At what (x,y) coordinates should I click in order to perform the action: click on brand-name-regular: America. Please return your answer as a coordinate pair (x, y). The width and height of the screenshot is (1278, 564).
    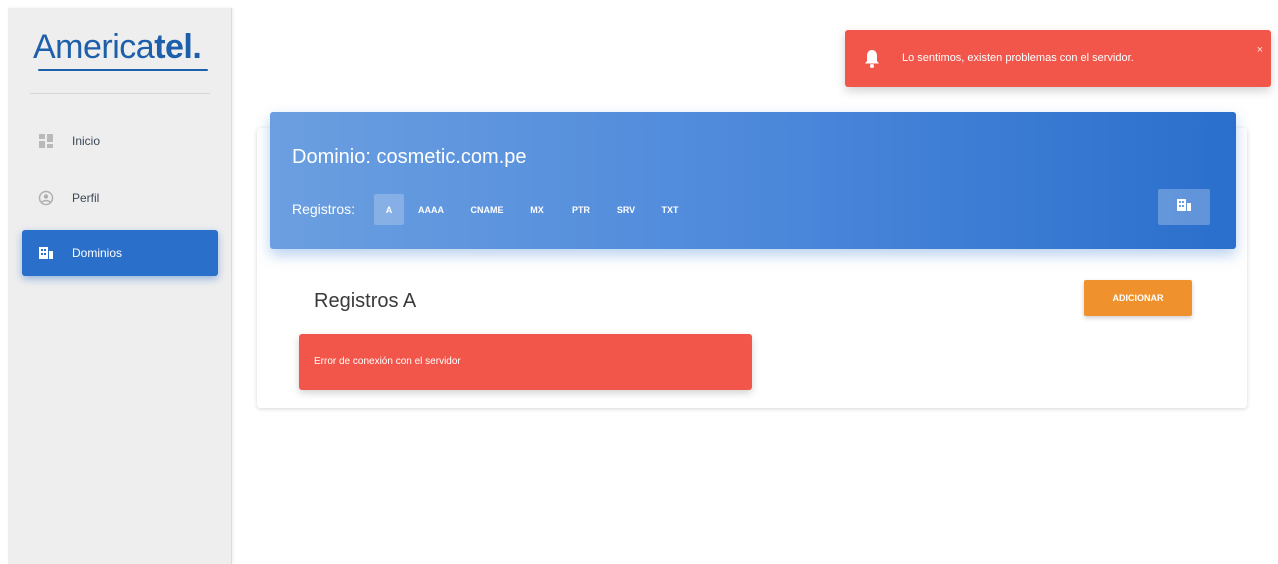
    Looking at the image, I should click on (94, 47).